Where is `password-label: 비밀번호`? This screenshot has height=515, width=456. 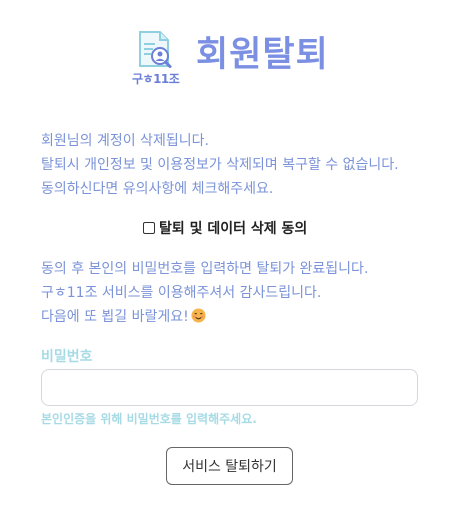
password-label: 비밀번호 is located at coordinates (67, 357).